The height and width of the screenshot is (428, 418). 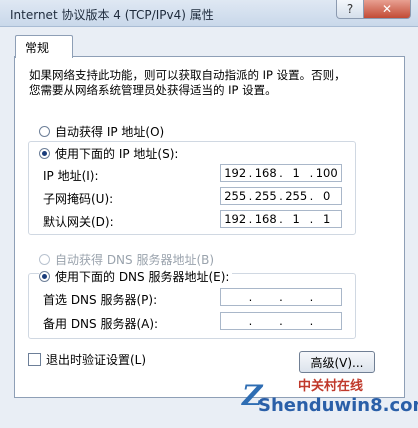 What do you see at coordinates (135, 260) in the screenshot?
I see `dns-auto-label: 自动获得 DNS 服务器地址(B)` at bounding box center [135, 260].